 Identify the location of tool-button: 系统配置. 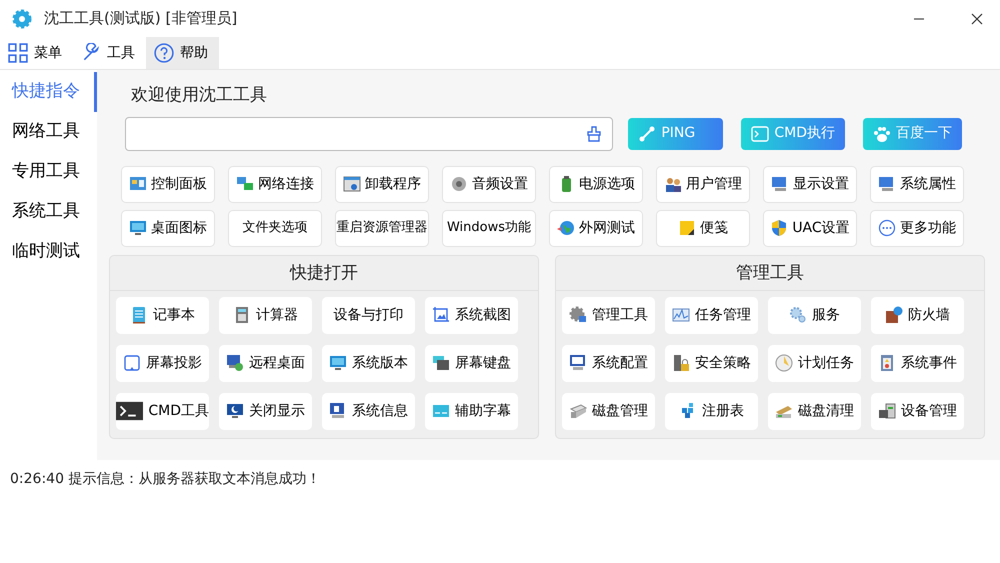
(608, 363).